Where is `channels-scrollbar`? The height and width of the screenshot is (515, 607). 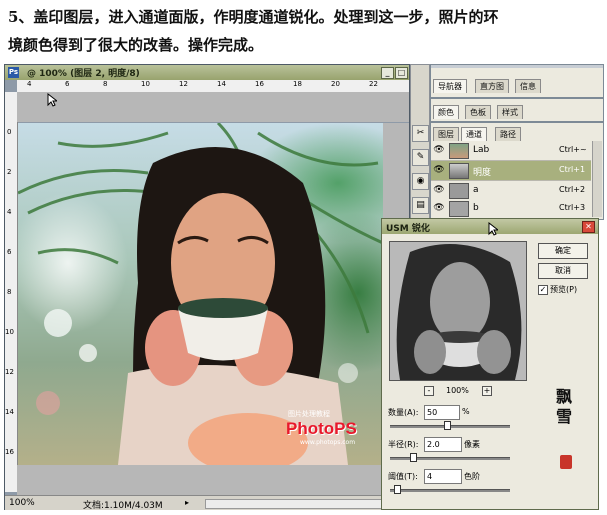 channels-scrollbar is located at coordinates (597, 179).